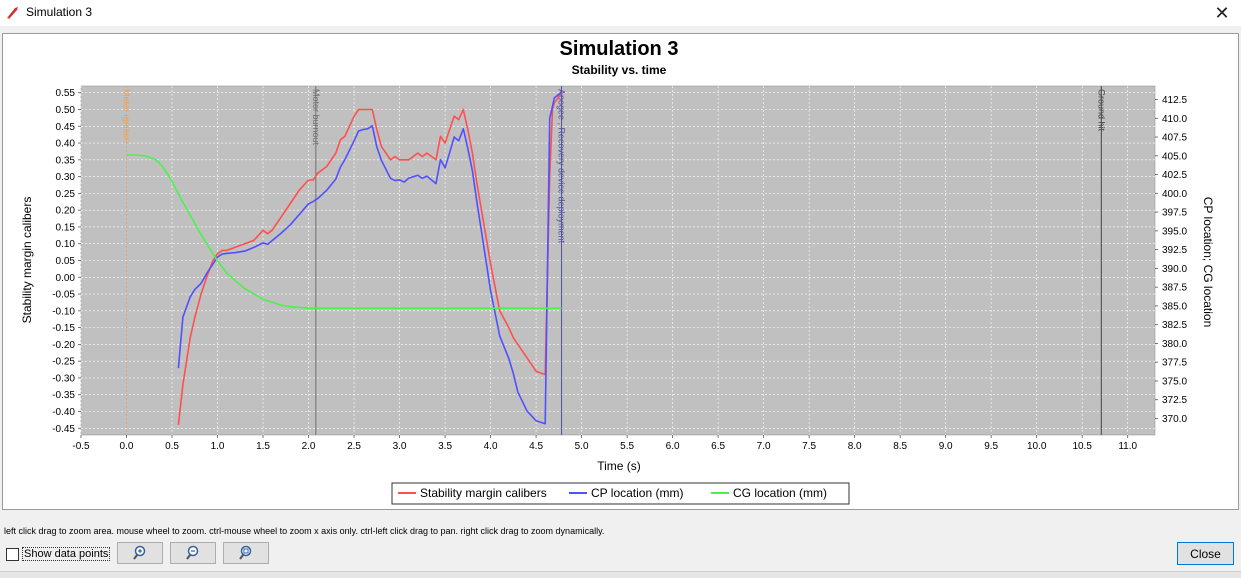 Image resolution: width=1241 pixels, height=578 pixels. What do you see at coordinates (1174, 306) in the screenshot?
I see `y-right-tick-label: 385.0` at bounding box center [1174, 306].